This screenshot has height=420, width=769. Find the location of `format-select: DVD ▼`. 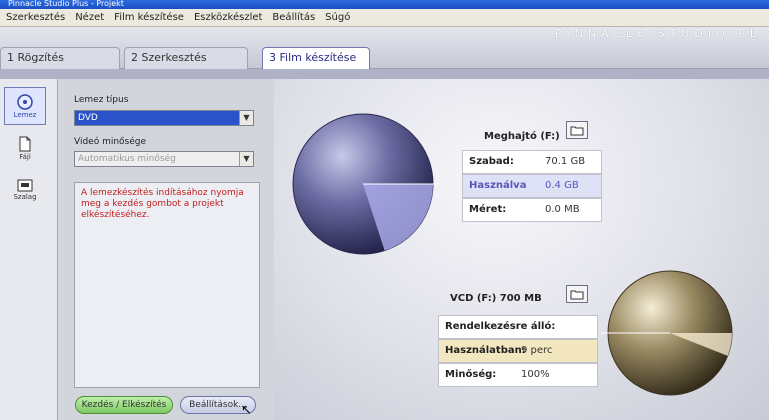

format-select: DVD ▼ is located at coordinates (164, 118).